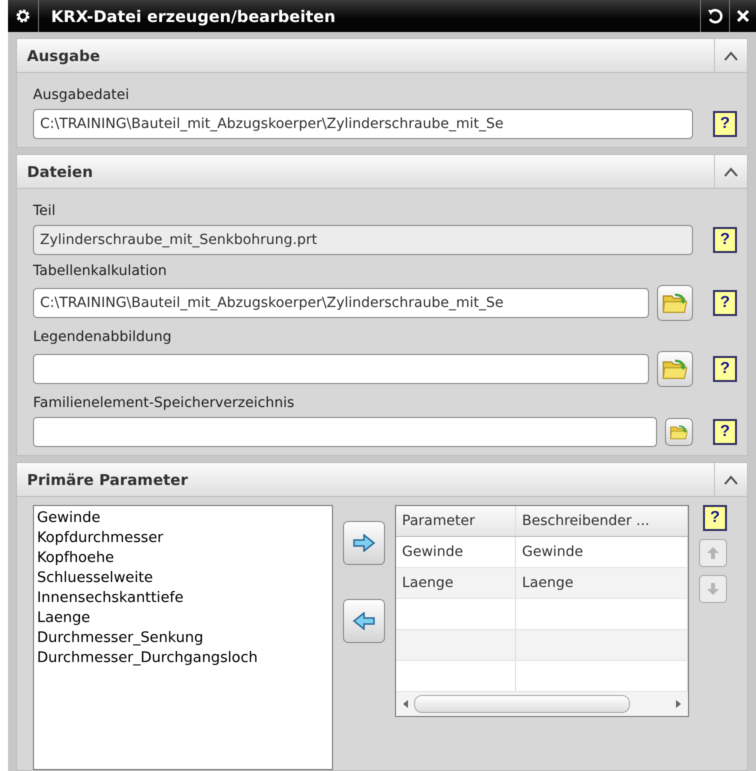  I want to click on section-title: Ausgabe, so click(63, 55).